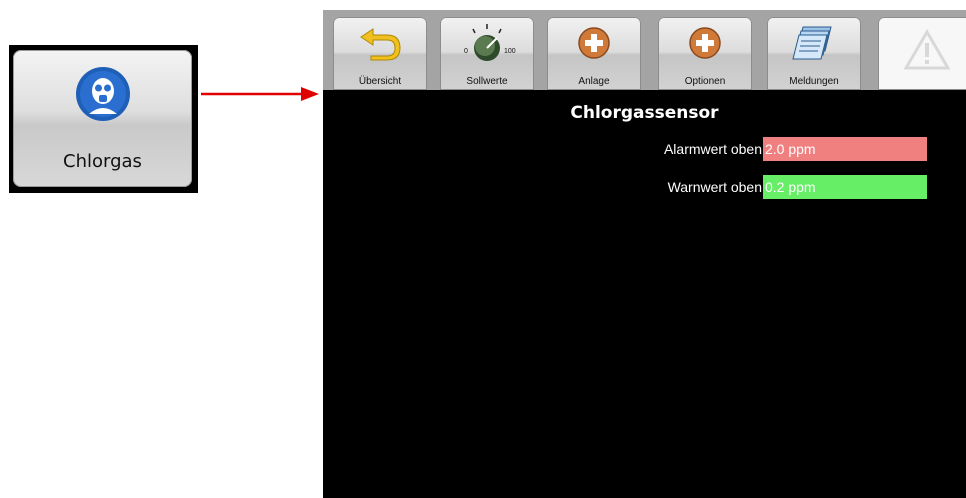  I want to click on options-label: Optionen, so click(705, 81).